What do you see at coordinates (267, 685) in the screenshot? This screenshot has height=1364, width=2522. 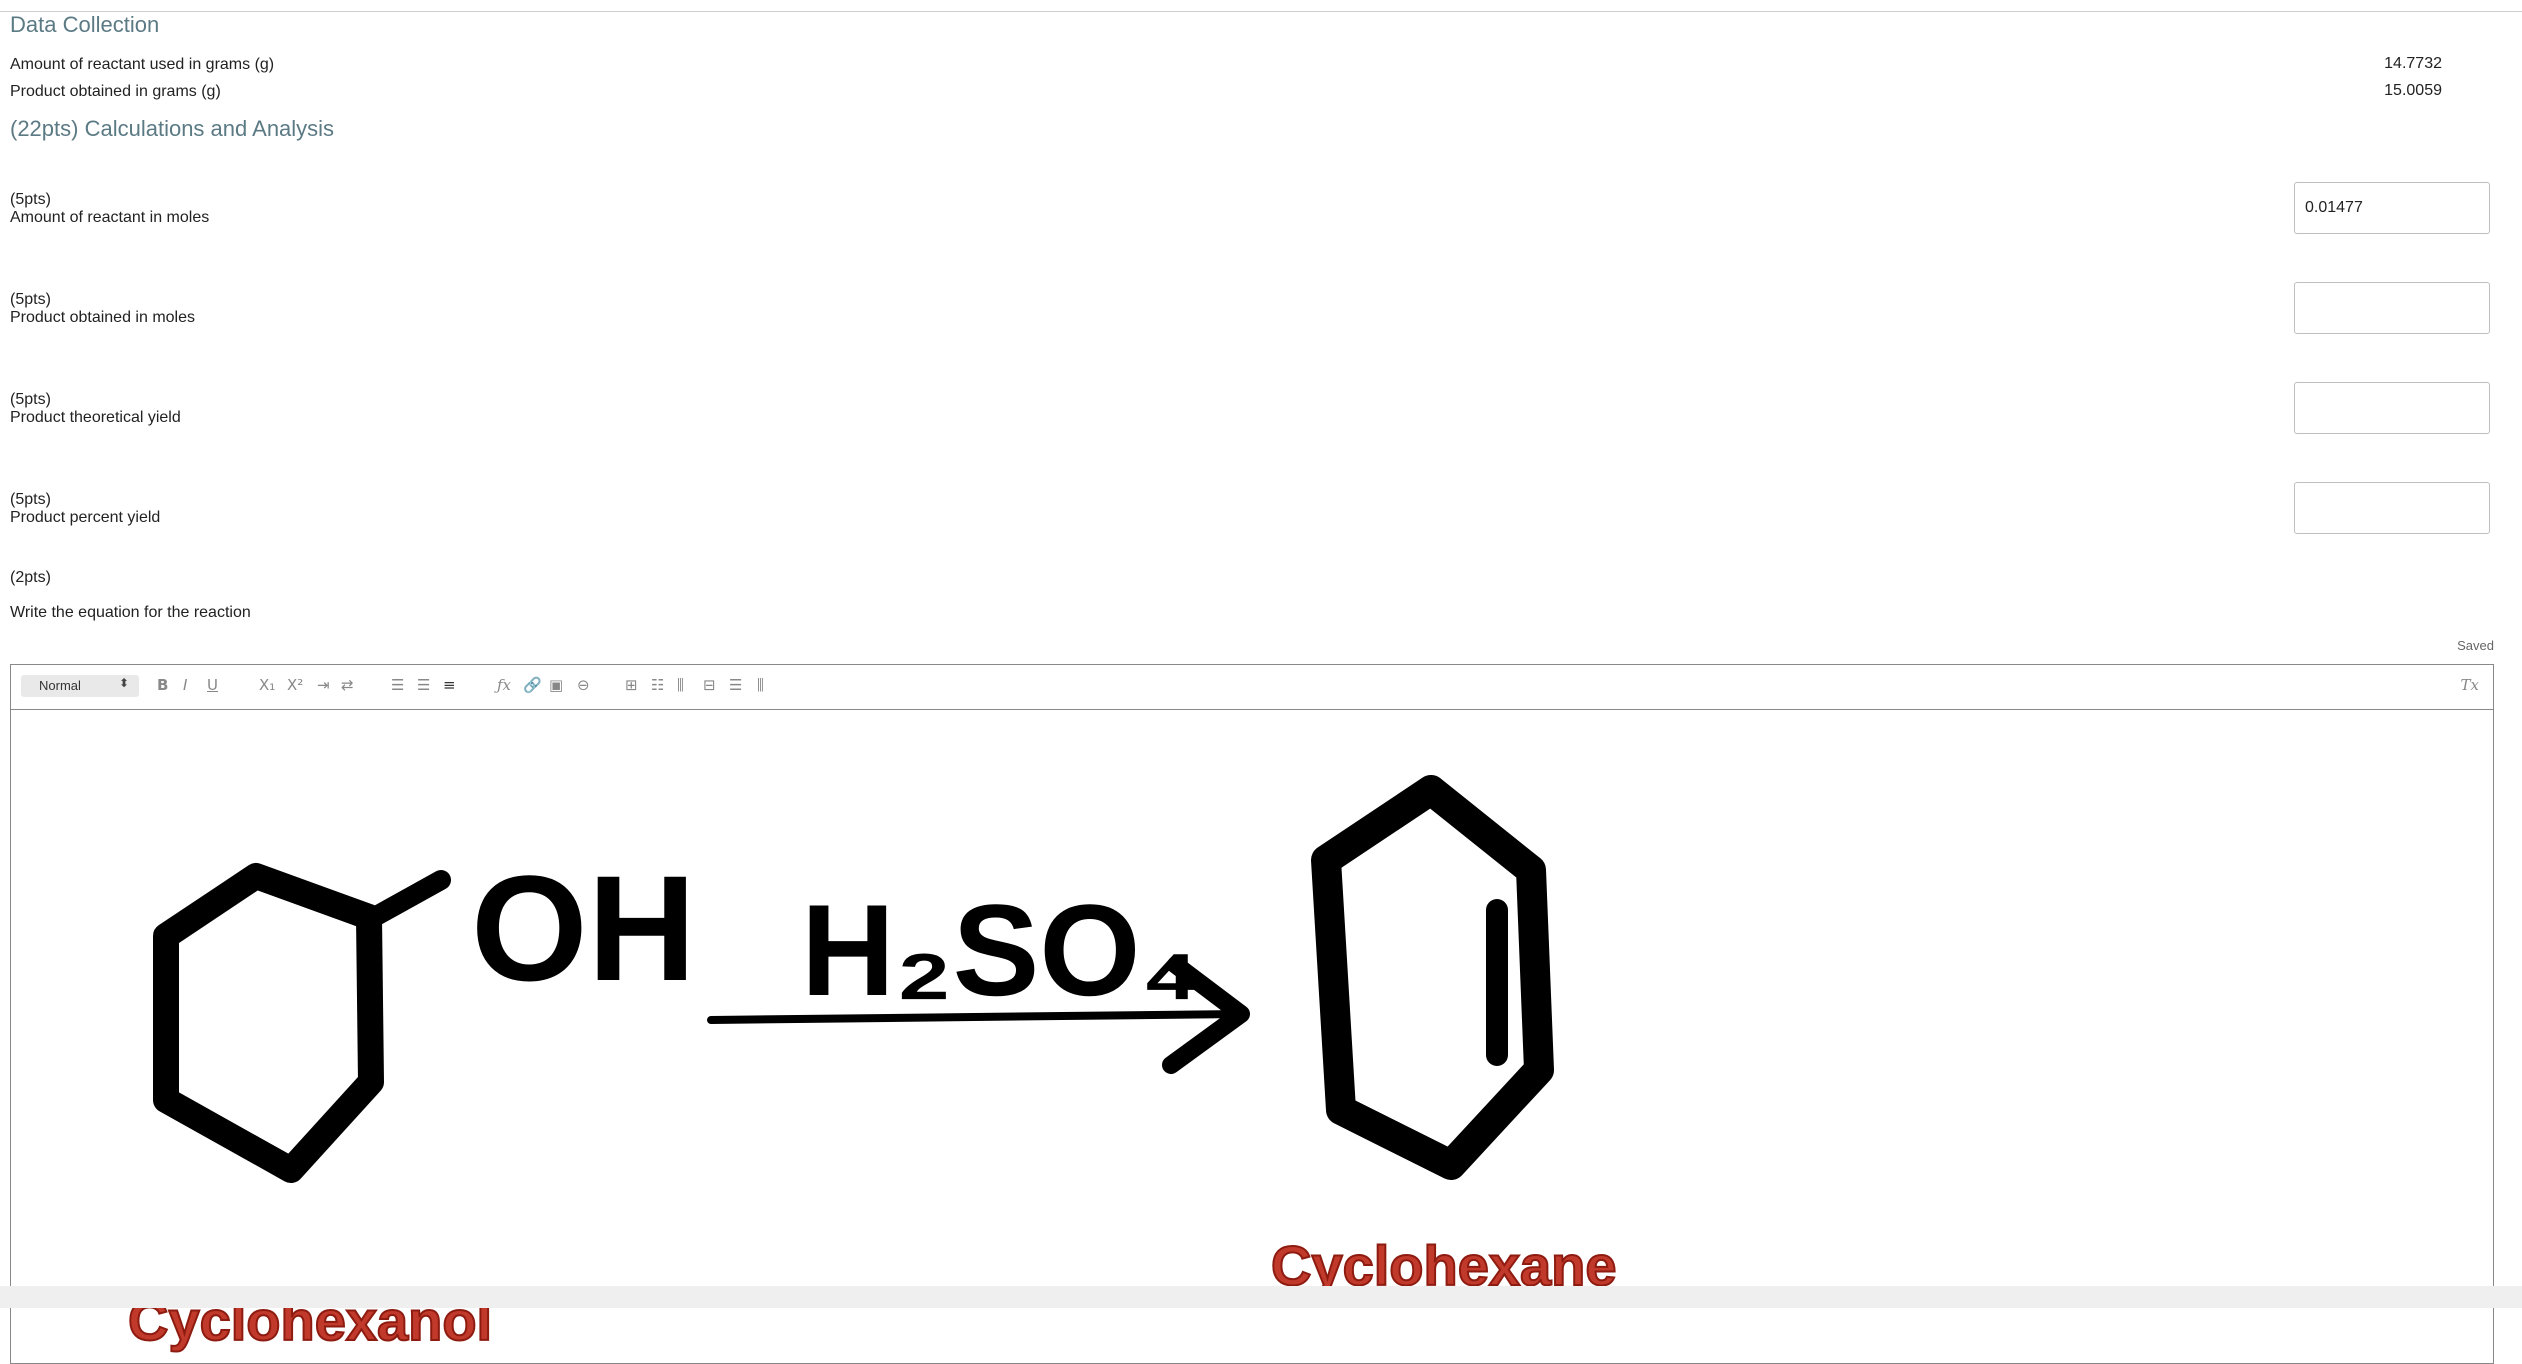 I see `subscript-icon: X₁` at bounding box center [267, 685].